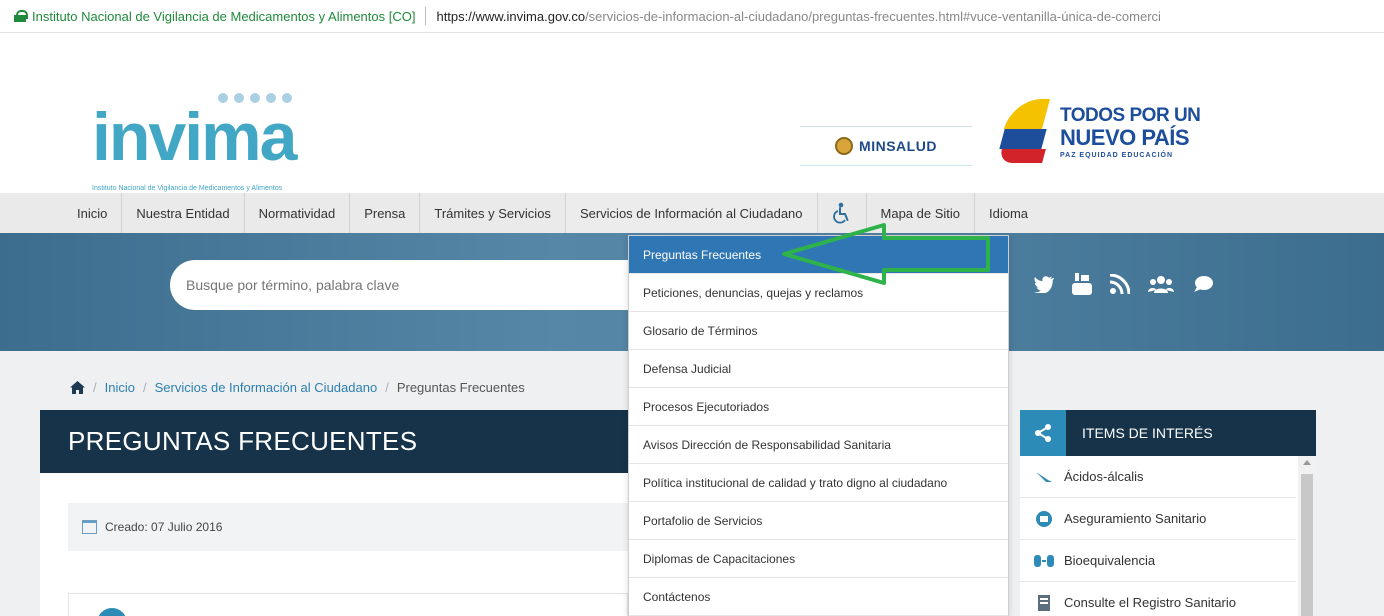  What do you see at coordinates (1104, 476) in the screenshot?
I see `sidebar-item-label: Ácidos-álcalis` at bounding box center [1104, 476].